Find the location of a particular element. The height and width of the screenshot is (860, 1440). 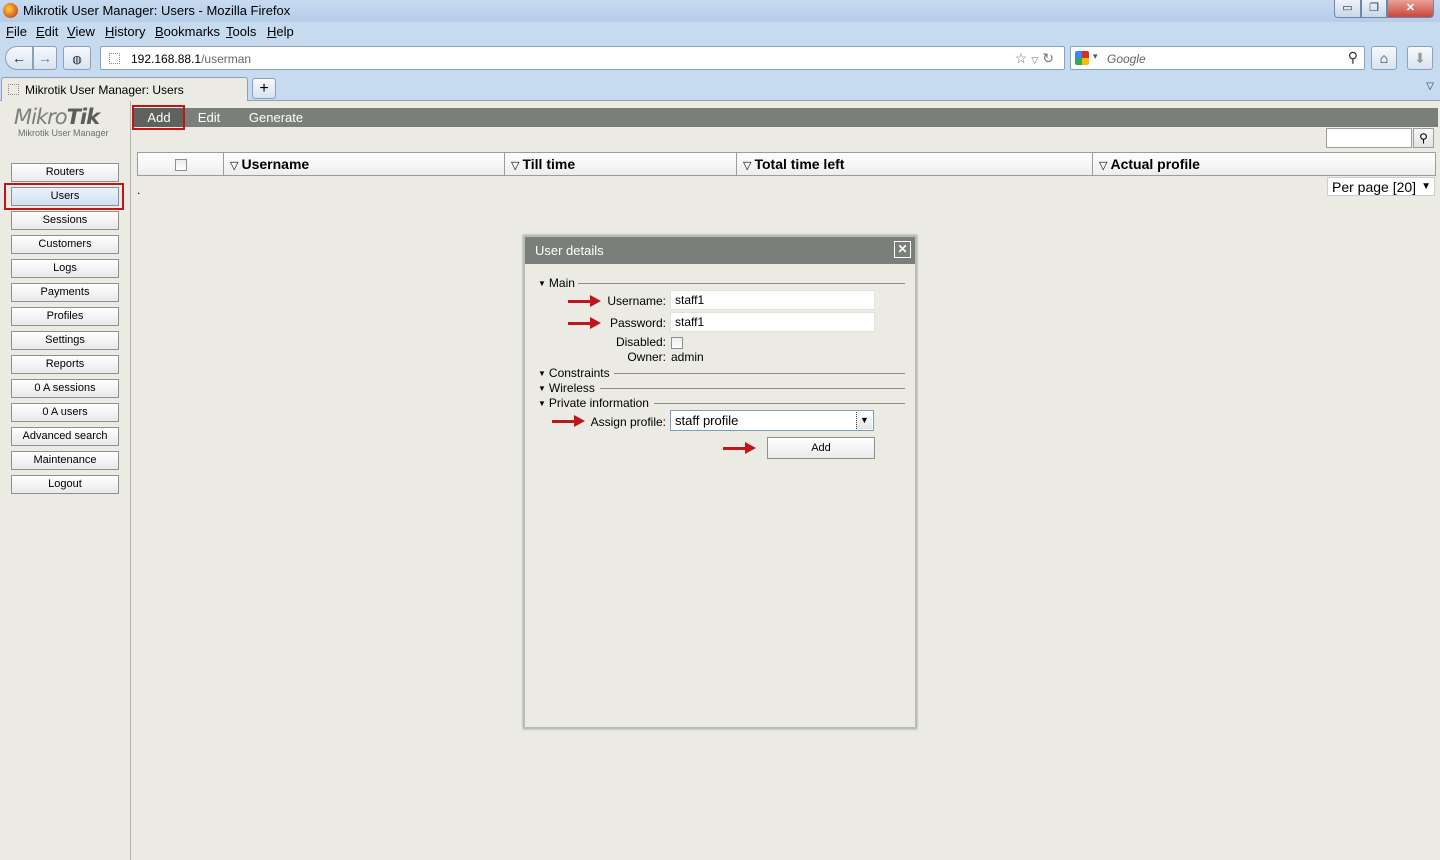

sidebar-item-active-sessions: 0 A sessions is located at coordinates (65, 388).